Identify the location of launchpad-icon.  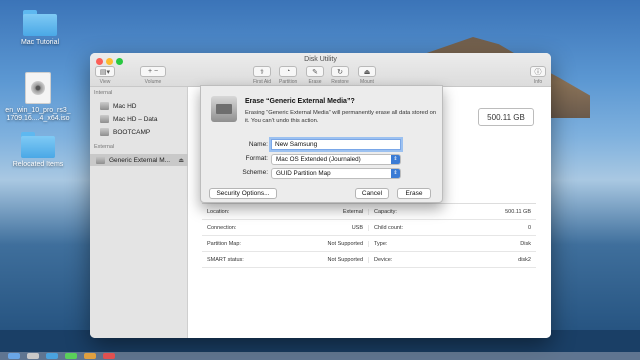
(33, 356).